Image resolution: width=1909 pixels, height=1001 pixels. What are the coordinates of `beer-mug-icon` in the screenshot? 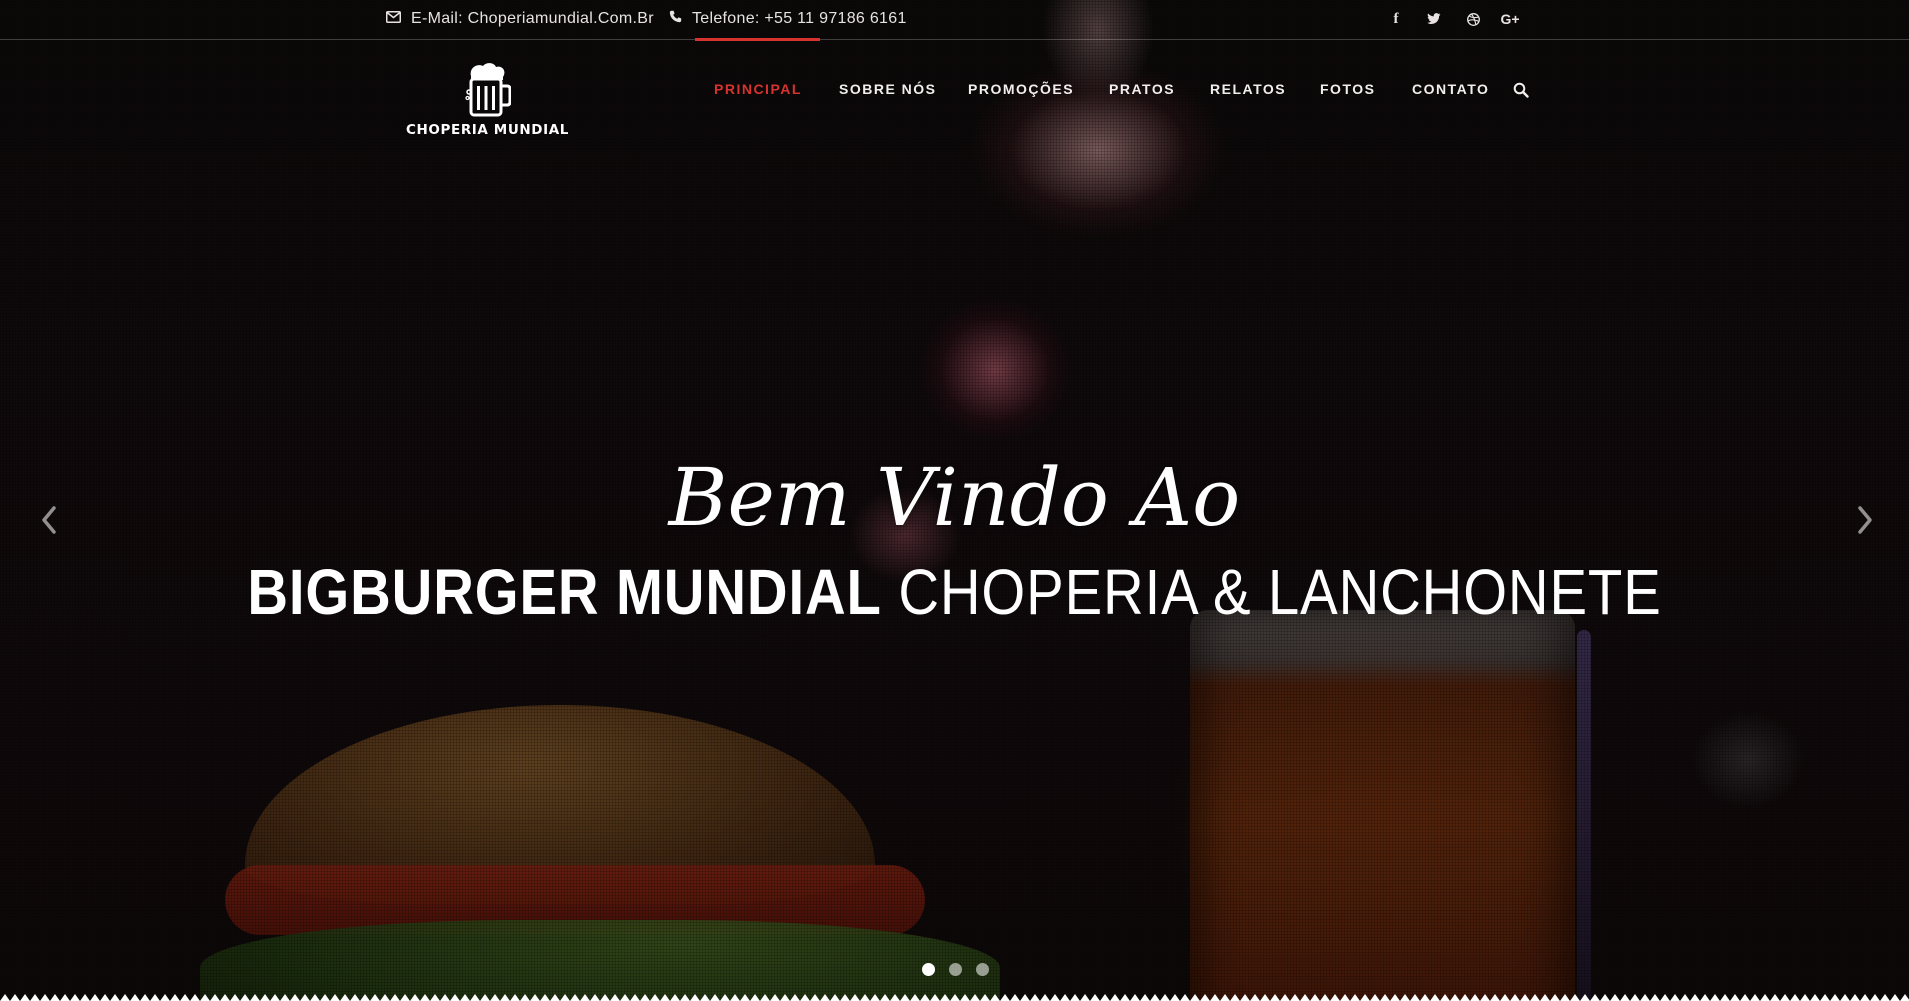 It's located at (487, 90).